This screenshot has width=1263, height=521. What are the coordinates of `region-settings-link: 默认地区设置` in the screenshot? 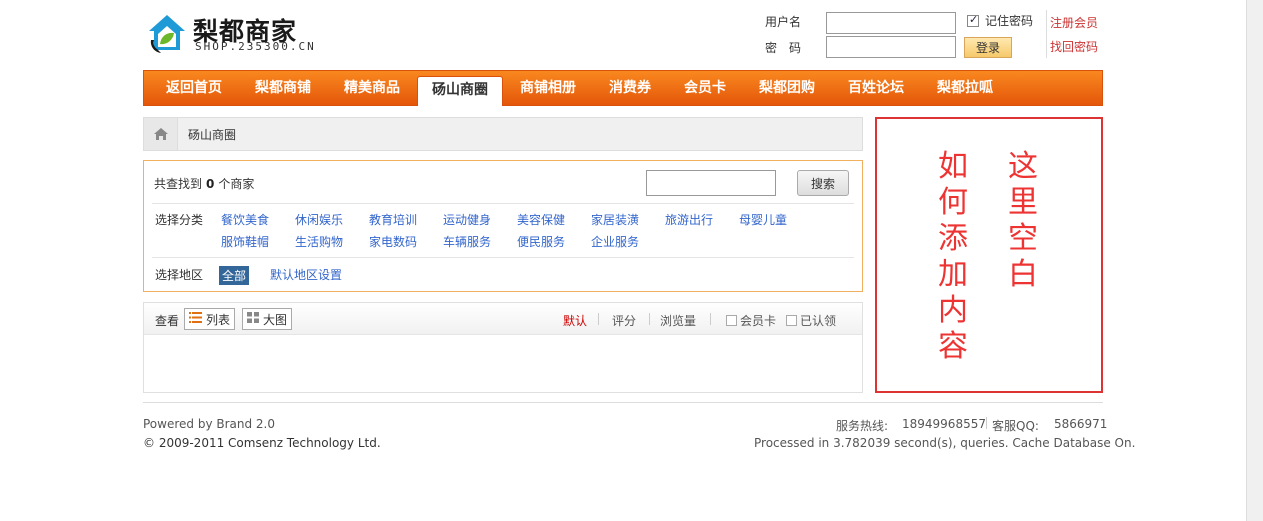 It's located at (306, 274).